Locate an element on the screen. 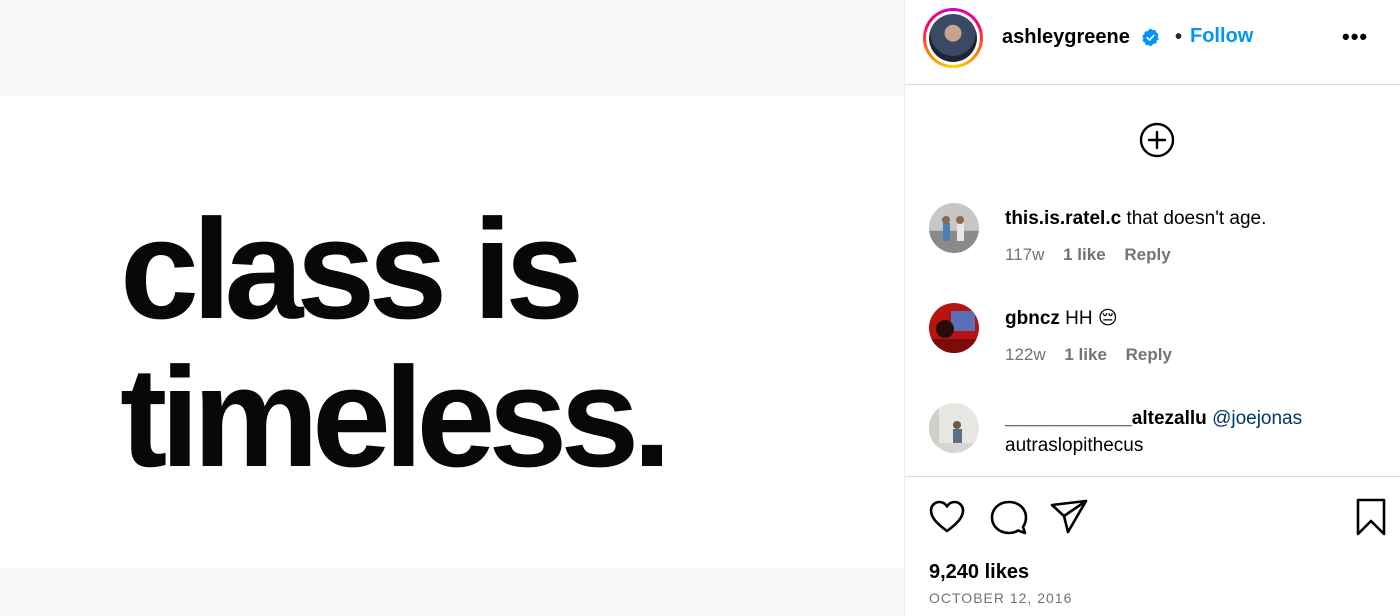  post-header: ashleygreene • Follow ••• is located at coordinates (1152, 42).